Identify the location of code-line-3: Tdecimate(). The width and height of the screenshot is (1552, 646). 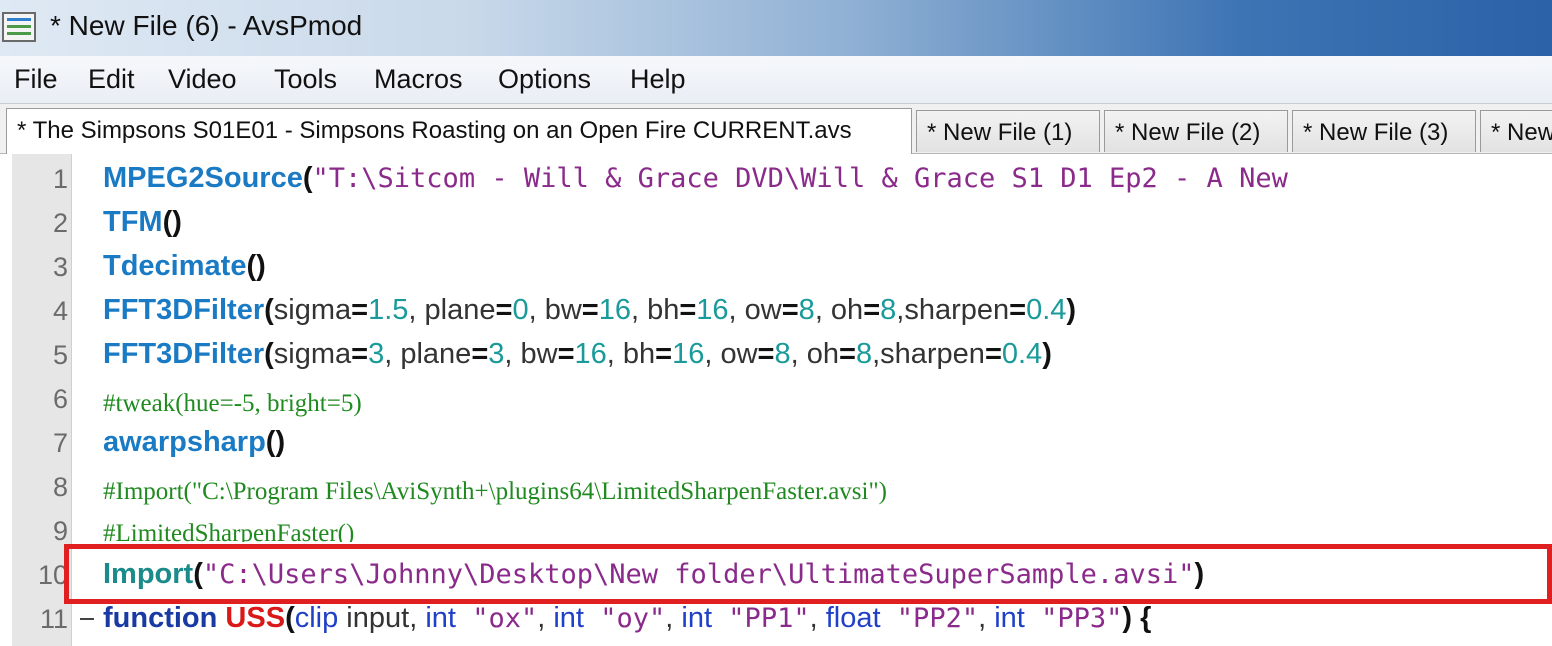
(184, 266).